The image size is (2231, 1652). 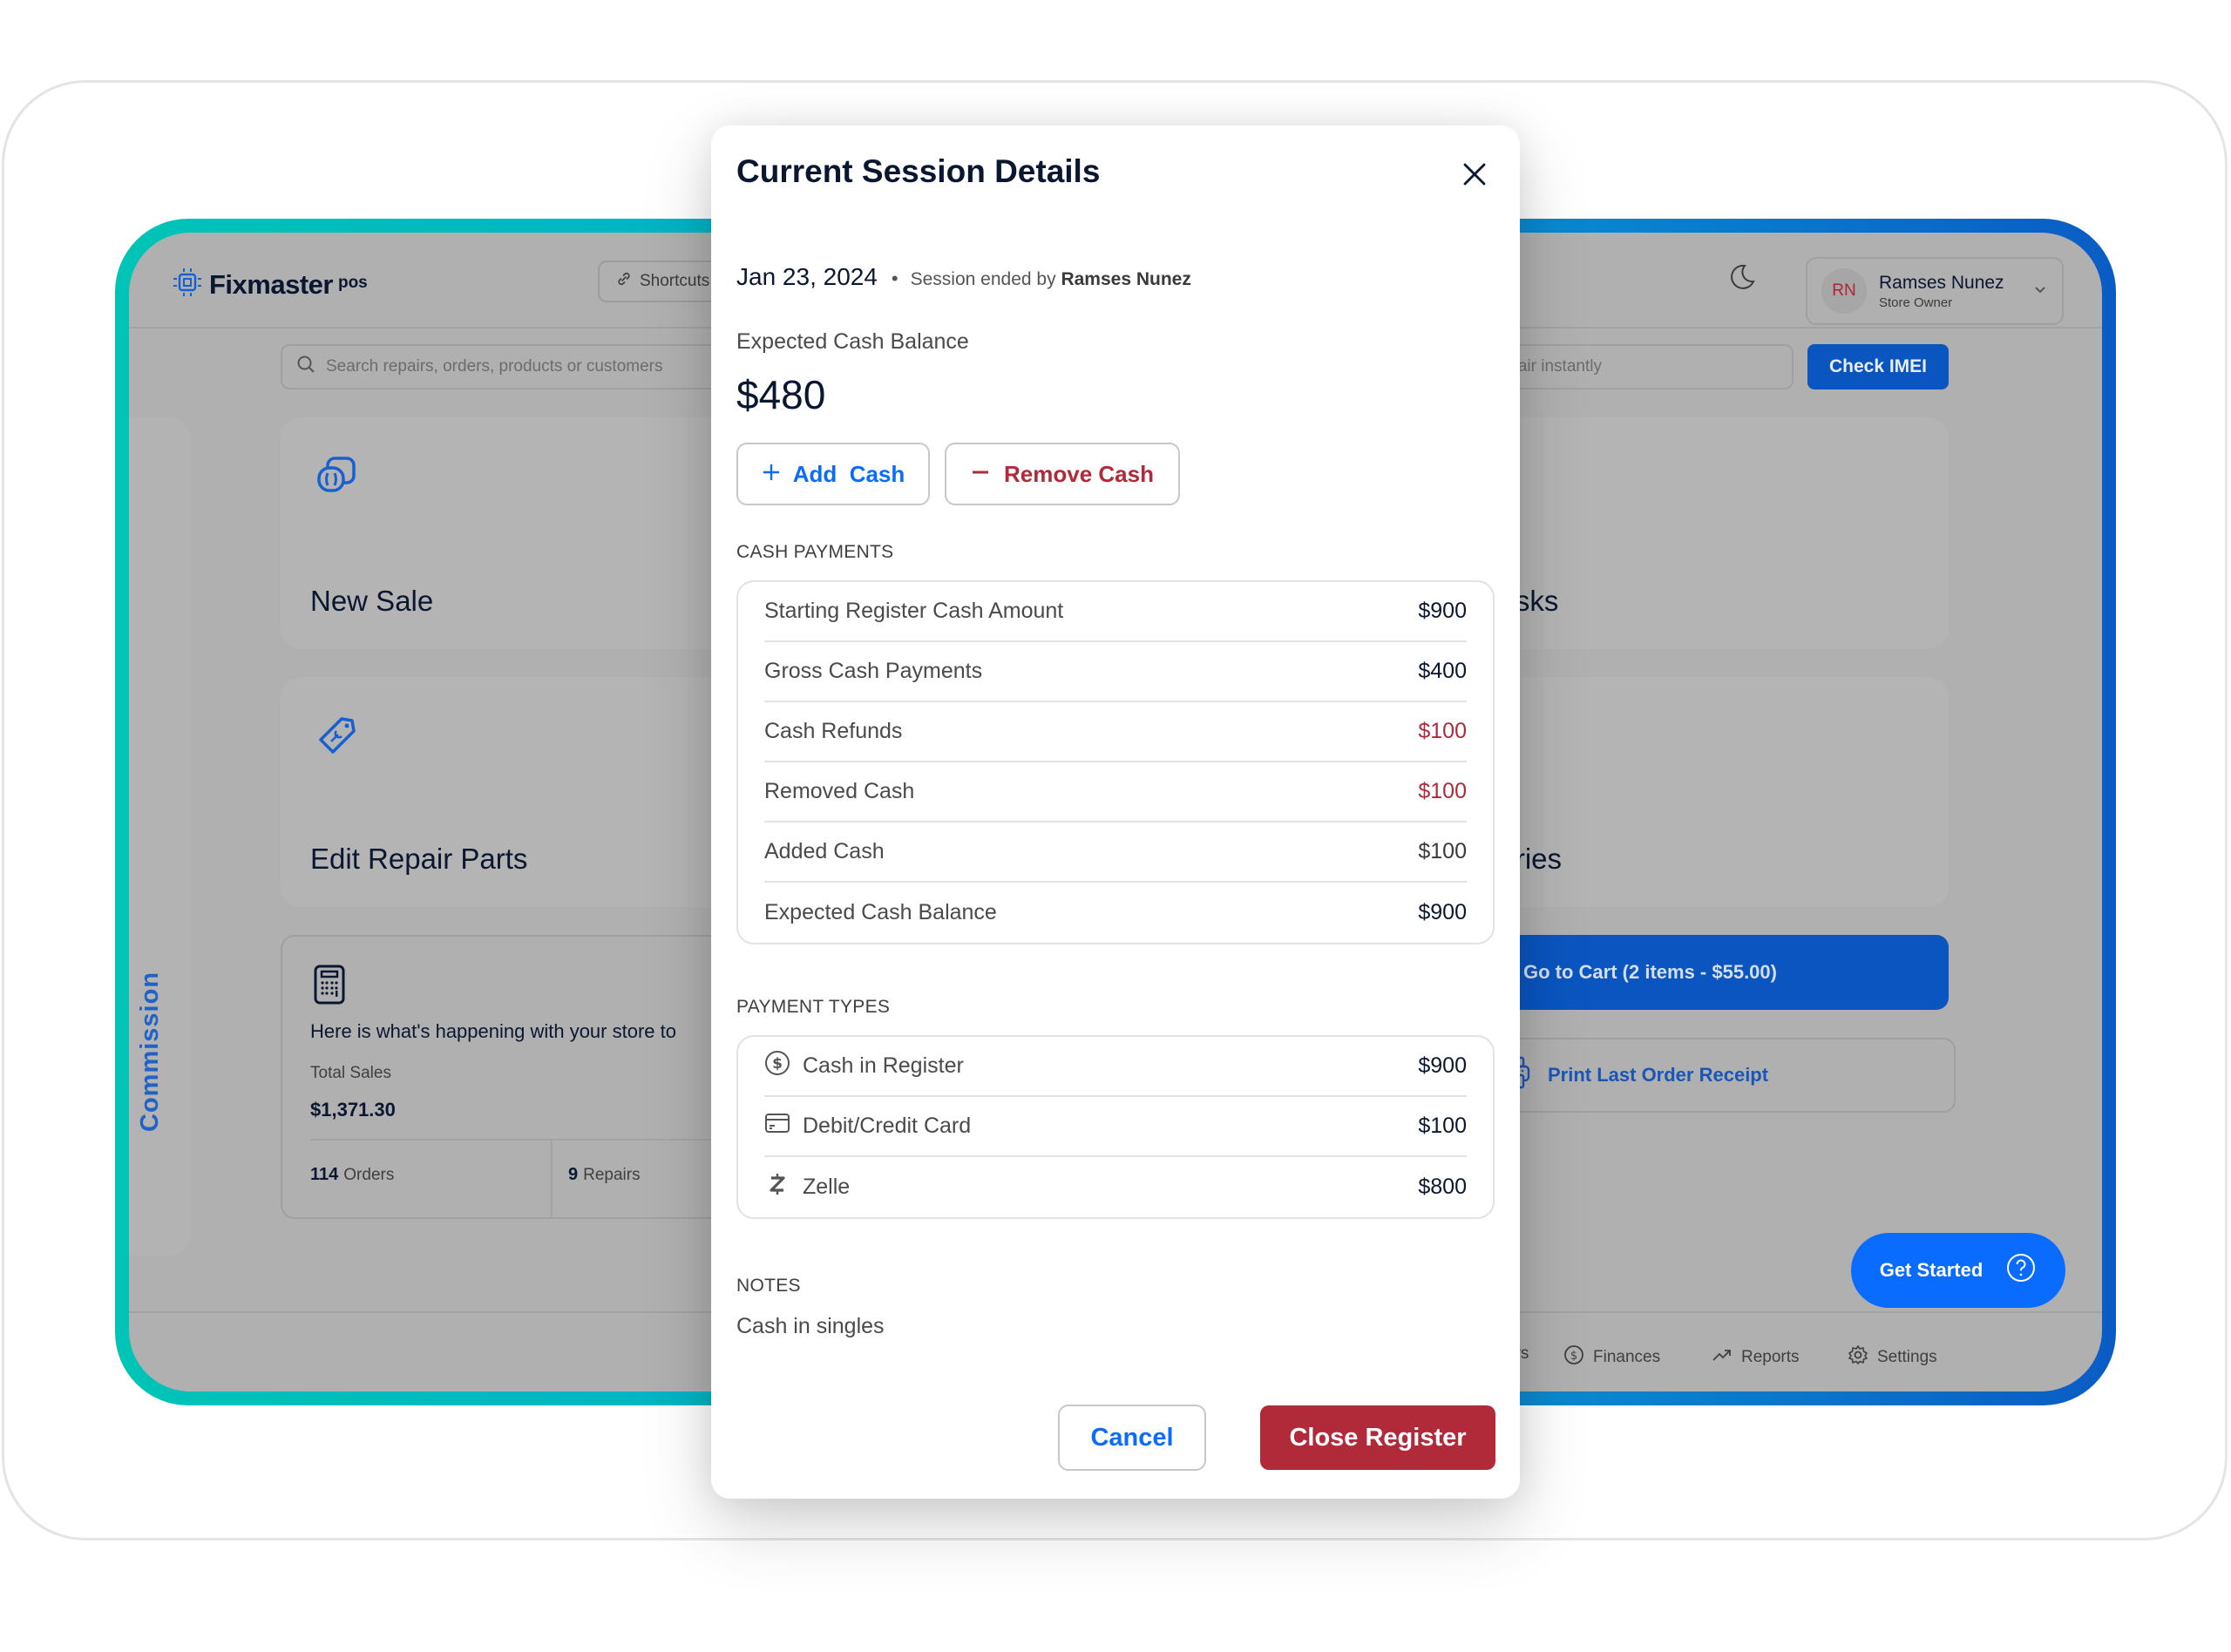 I want to click on logo: Fixmaster pos, so click(x=269, y=284).